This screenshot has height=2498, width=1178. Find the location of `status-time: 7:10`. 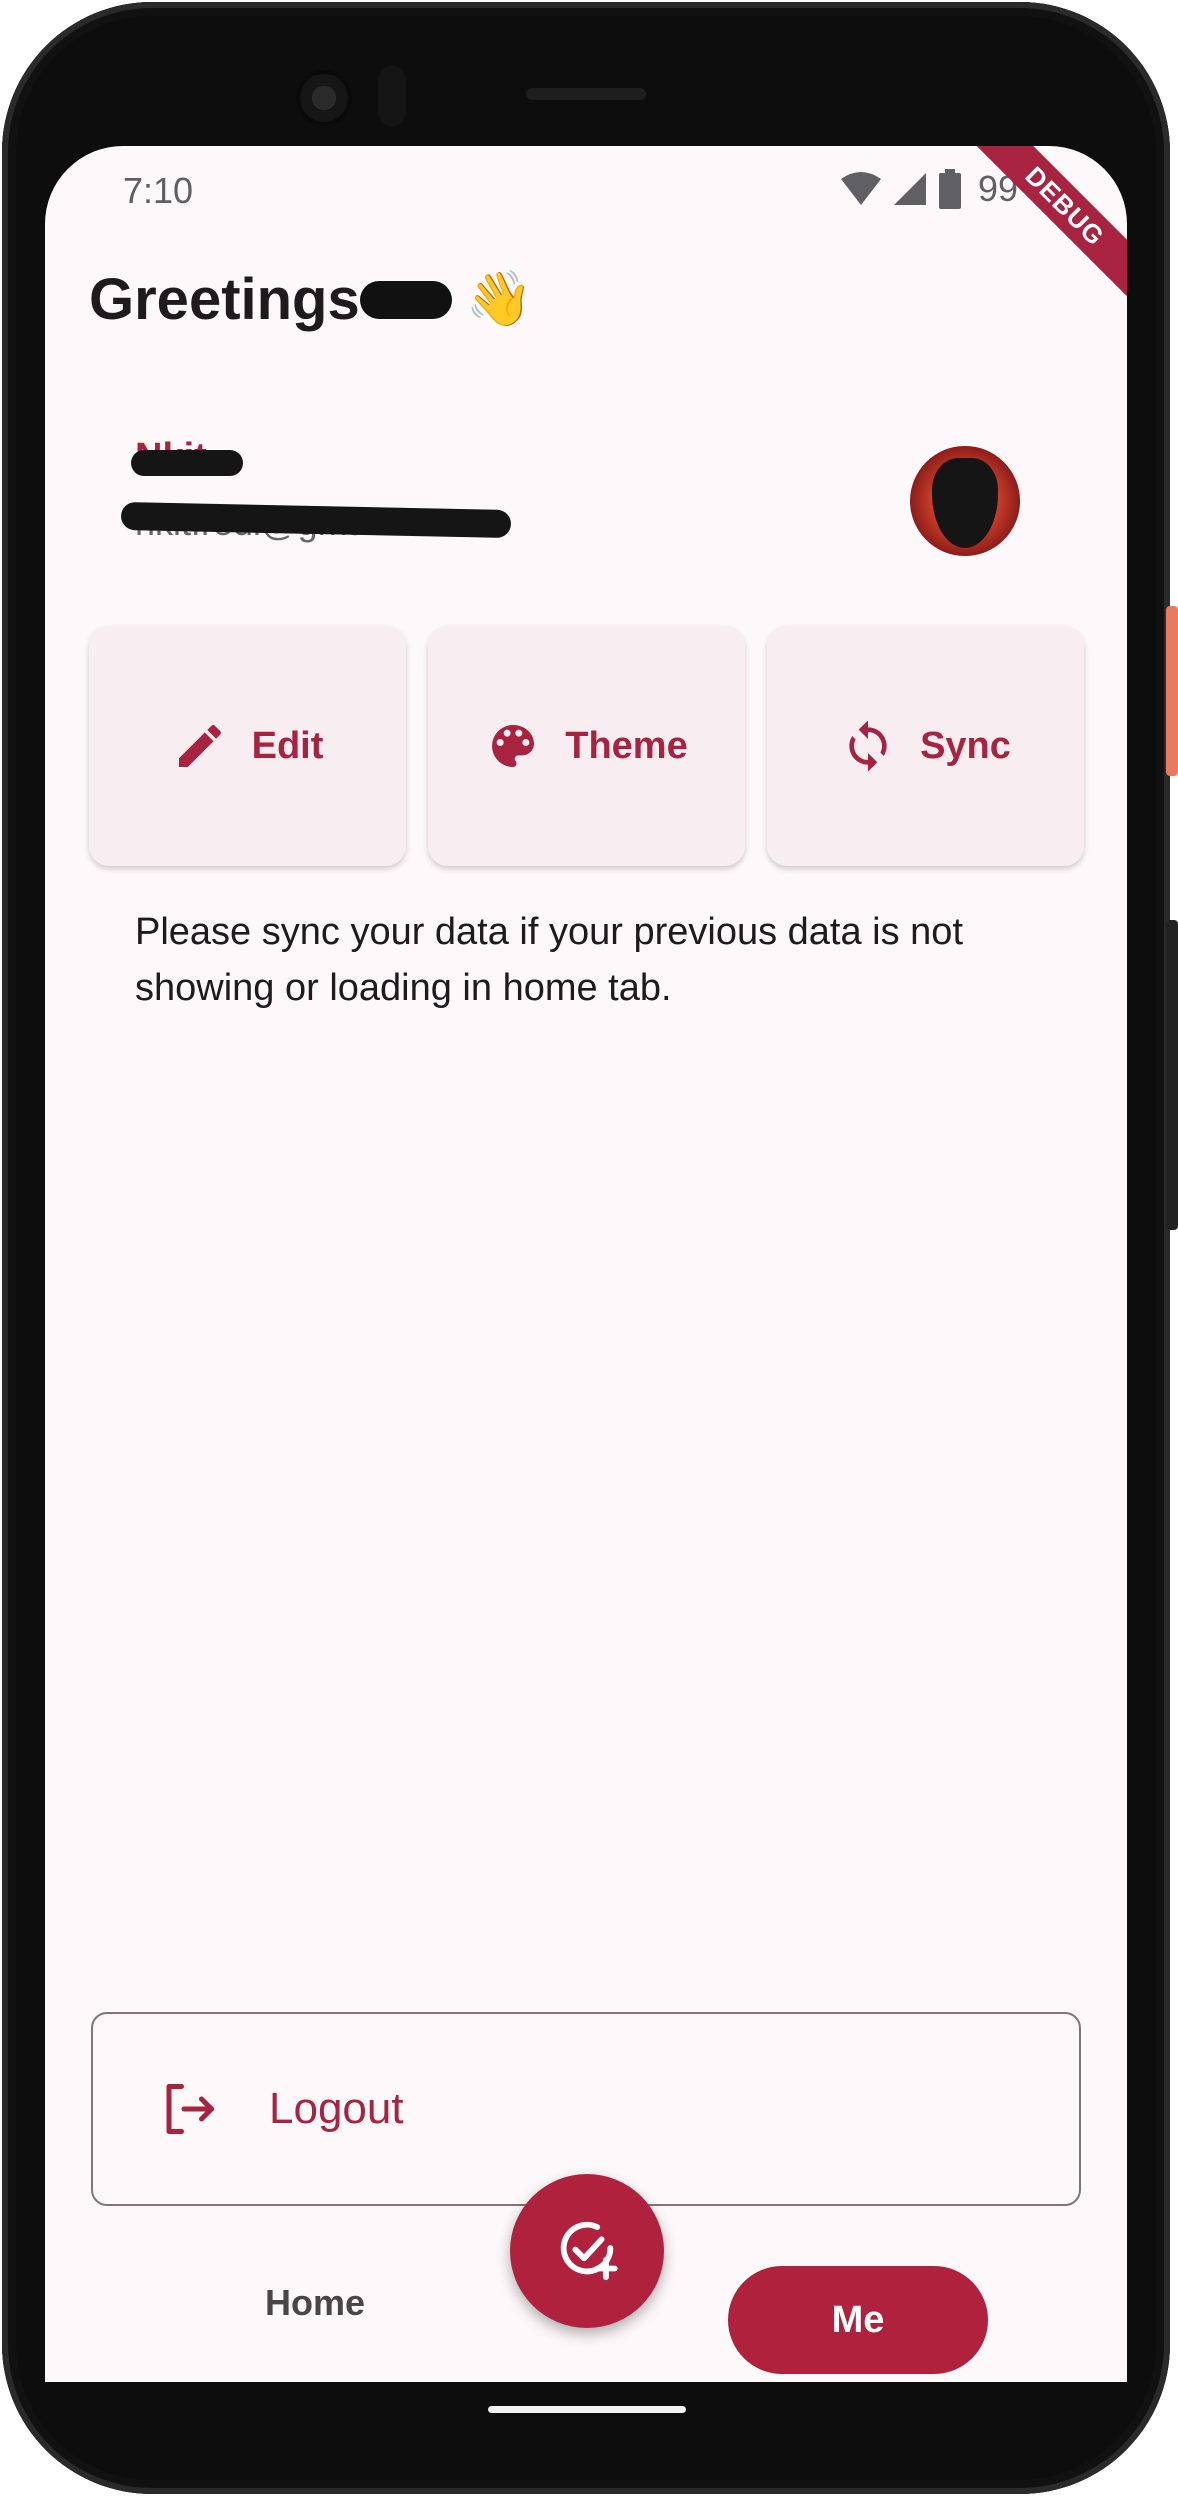

status-time: 7:10 is located at coordinates (158, 190).